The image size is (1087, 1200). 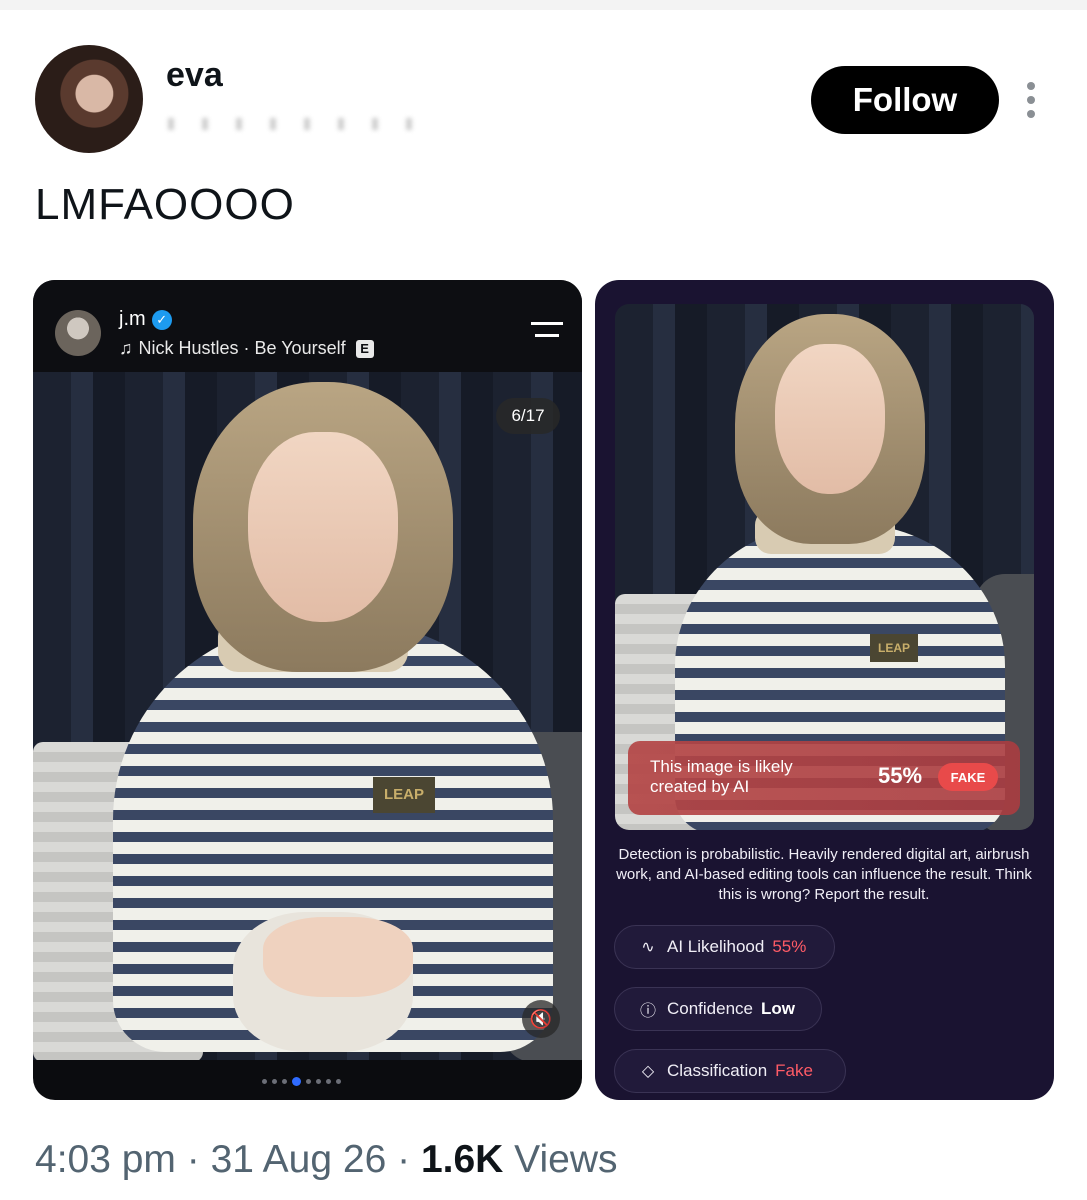 I want to click on mute-icon: 🔇, so click(x=541, y=1019).